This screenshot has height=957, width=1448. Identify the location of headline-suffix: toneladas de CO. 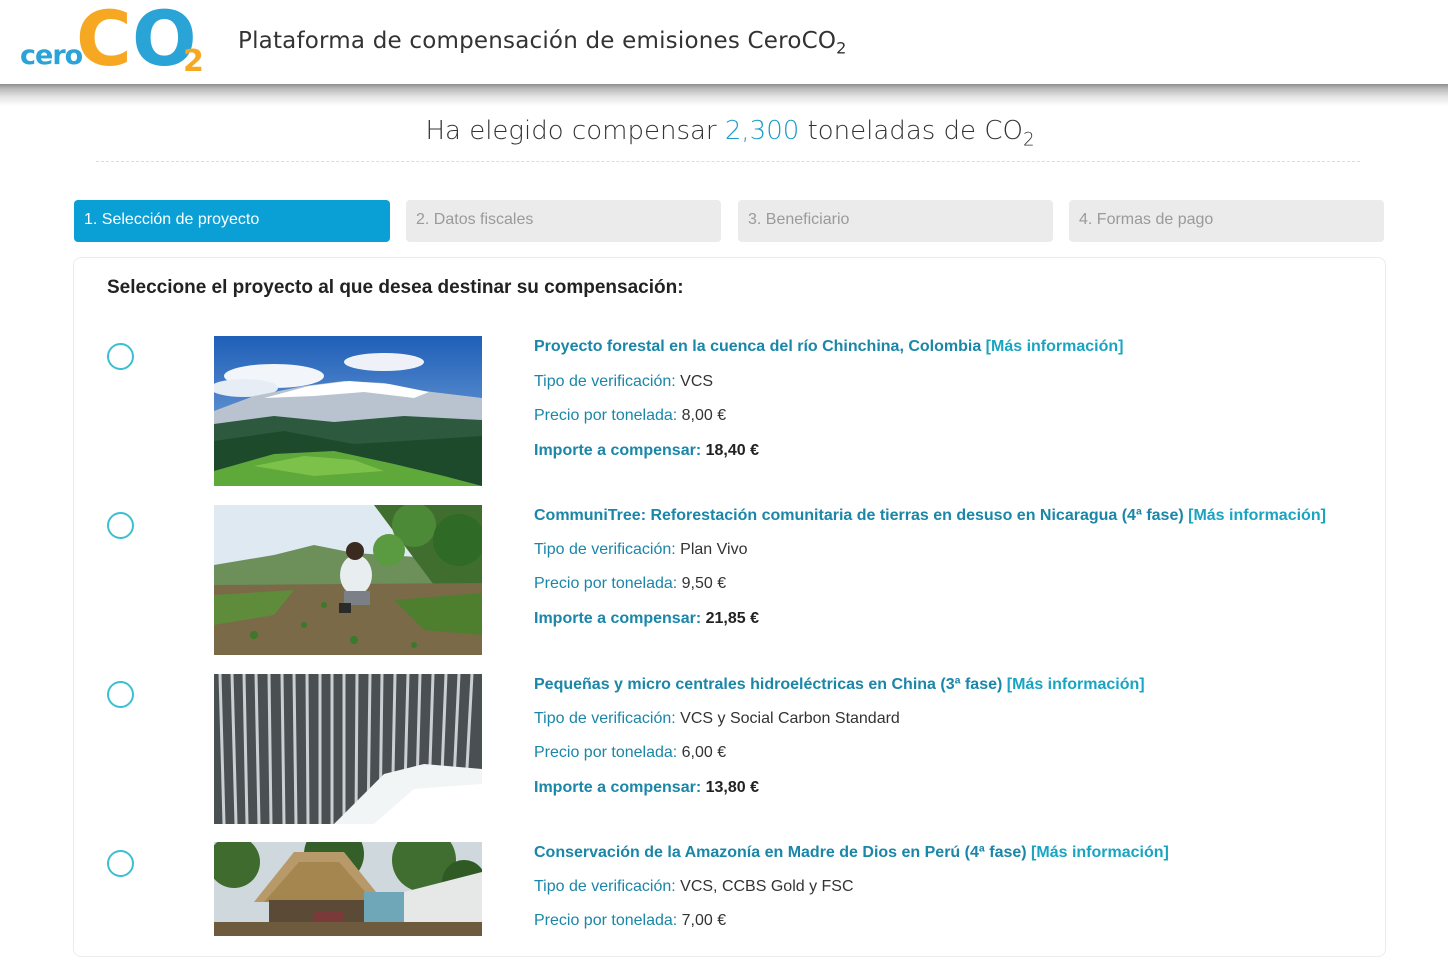
(911, 131).